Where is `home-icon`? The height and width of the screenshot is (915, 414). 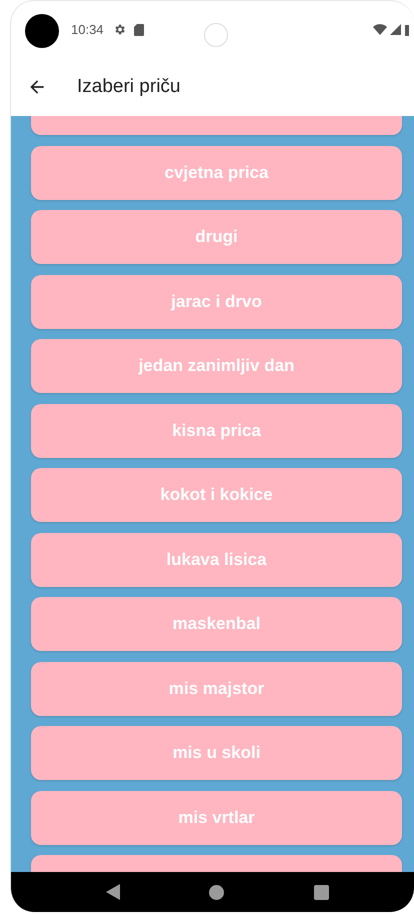
home-icon is located at coordinates (216, 892).